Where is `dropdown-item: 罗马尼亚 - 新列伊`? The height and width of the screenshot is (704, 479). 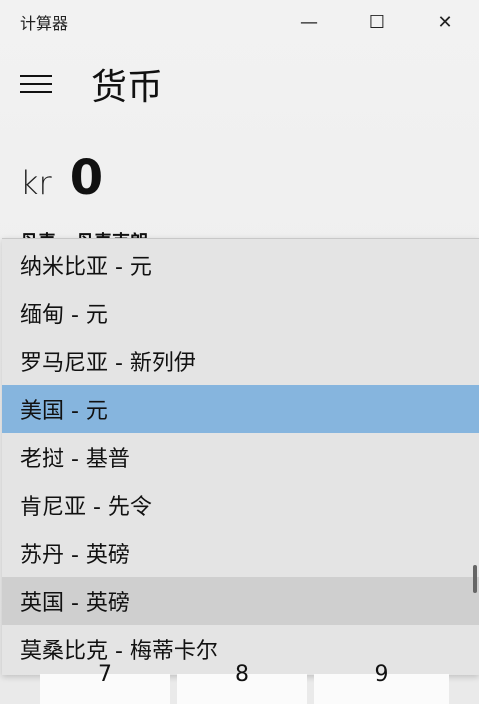
dropdown-item: 罗马尼亚 - 新列伊 is located at coordinates (240, 361).